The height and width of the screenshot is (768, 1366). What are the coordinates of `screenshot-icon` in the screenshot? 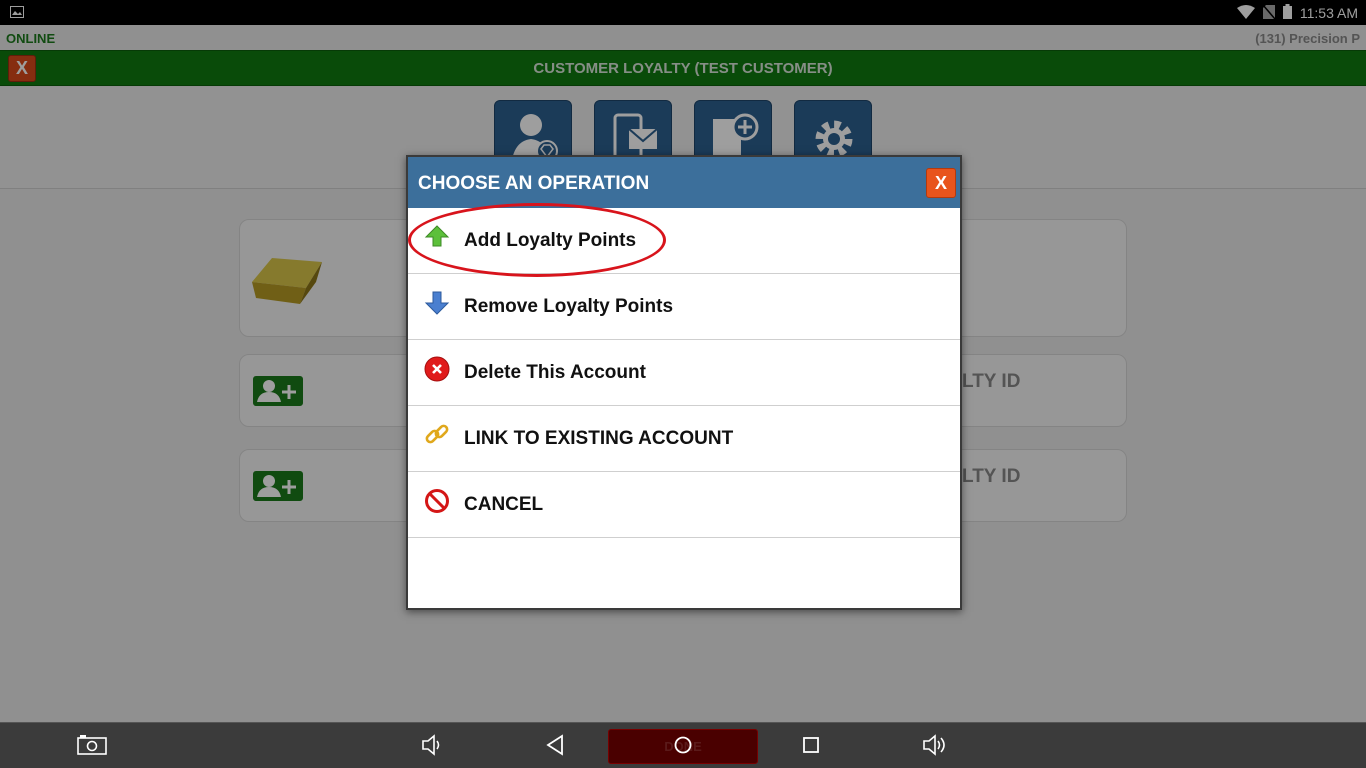 It's located at (92, 747).